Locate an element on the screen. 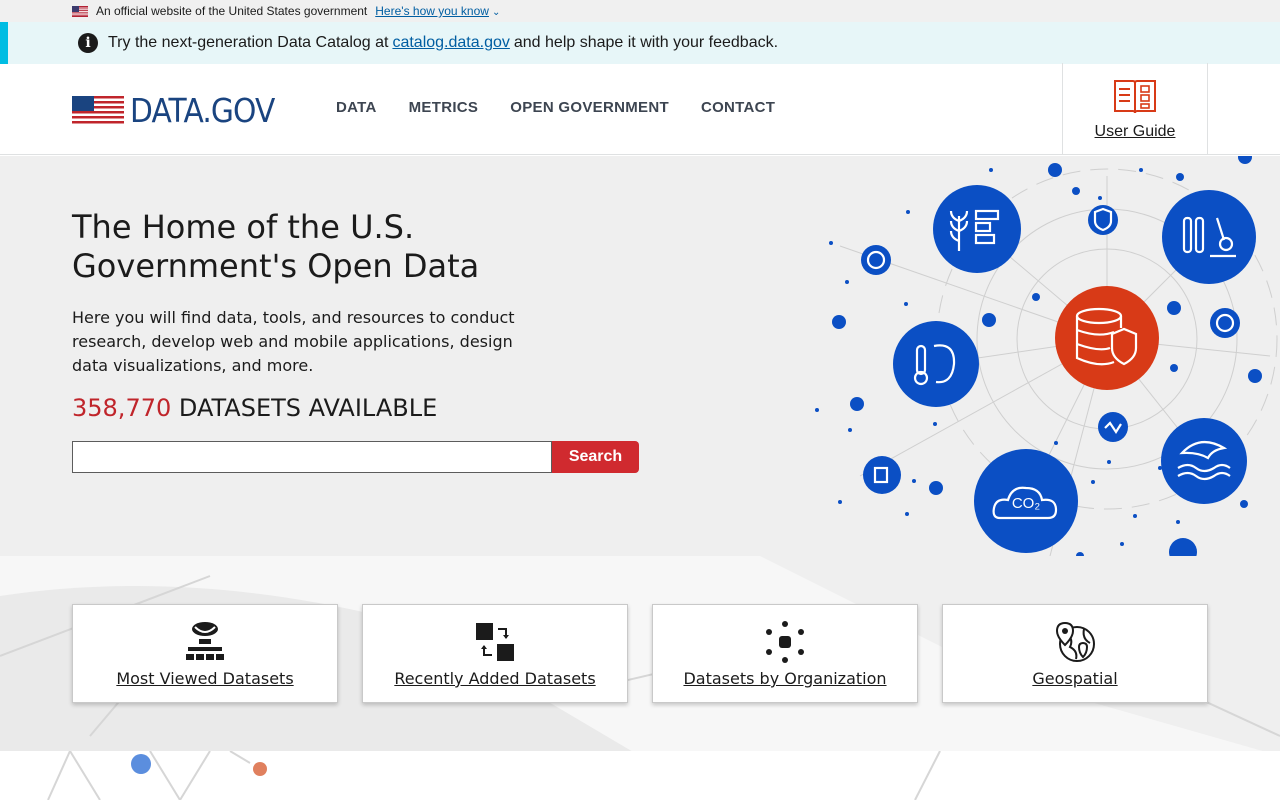 The width and height of the screenshot is (1280, 800). user-guide-label: User Guide is located at coordinates (1135, 131).